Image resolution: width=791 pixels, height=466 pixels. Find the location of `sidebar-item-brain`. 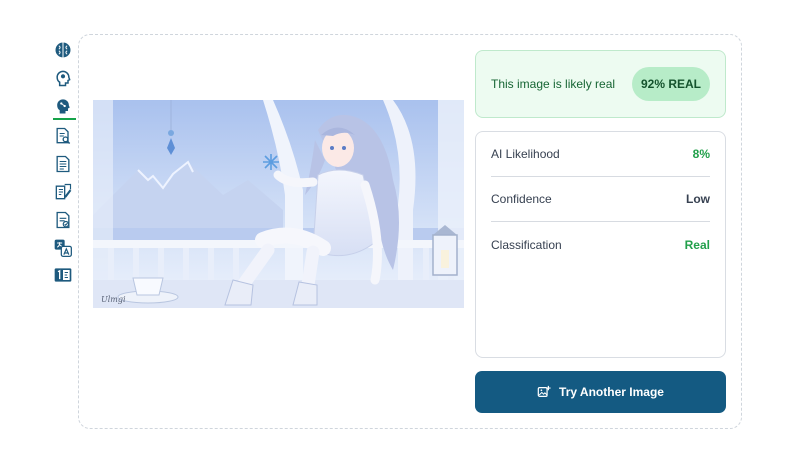

sidebar-item-brain is located at coordinates (63, 50).